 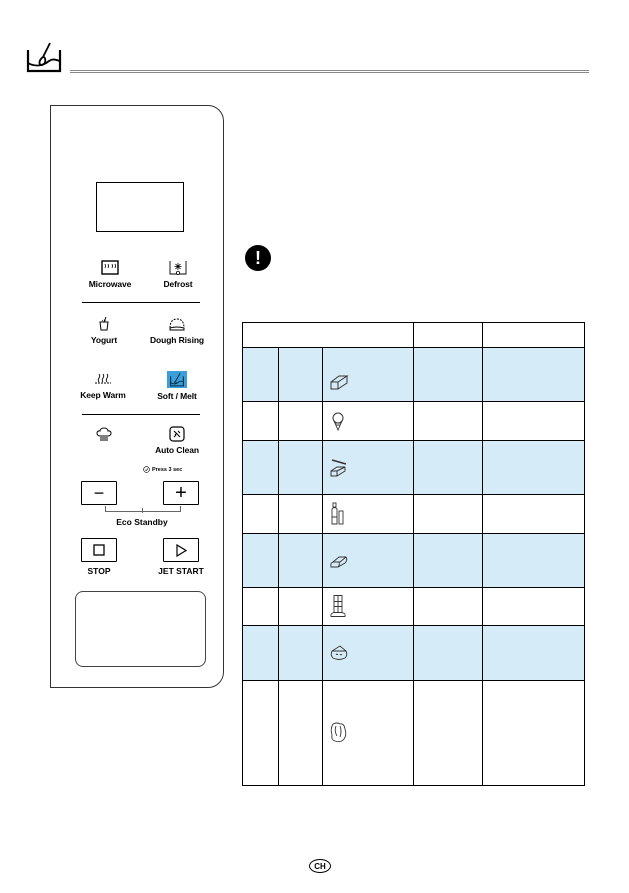 I want to click on keep-warm-label: Keep Warm, so click(x=103, y=395).